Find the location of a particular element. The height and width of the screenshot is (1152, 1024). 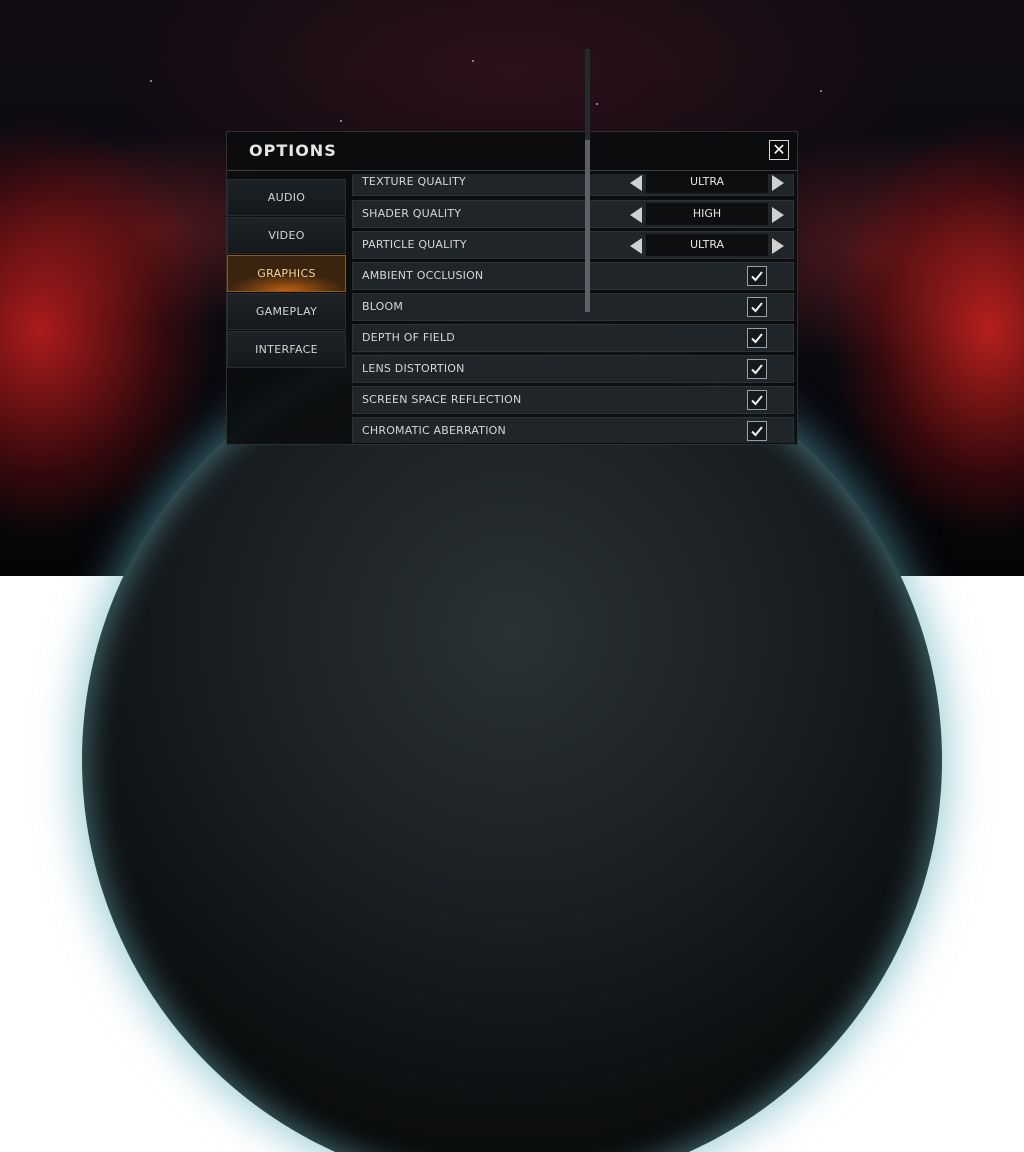

close-icon: ✕ is located at coordinates (779, 149).